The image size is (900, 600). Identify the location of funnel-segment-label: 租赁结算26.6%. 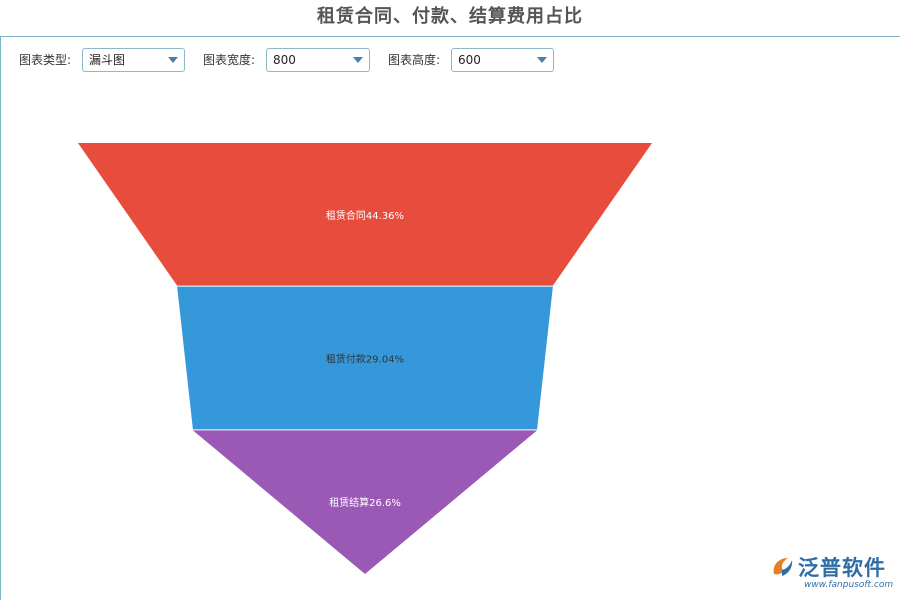
(365, 502).